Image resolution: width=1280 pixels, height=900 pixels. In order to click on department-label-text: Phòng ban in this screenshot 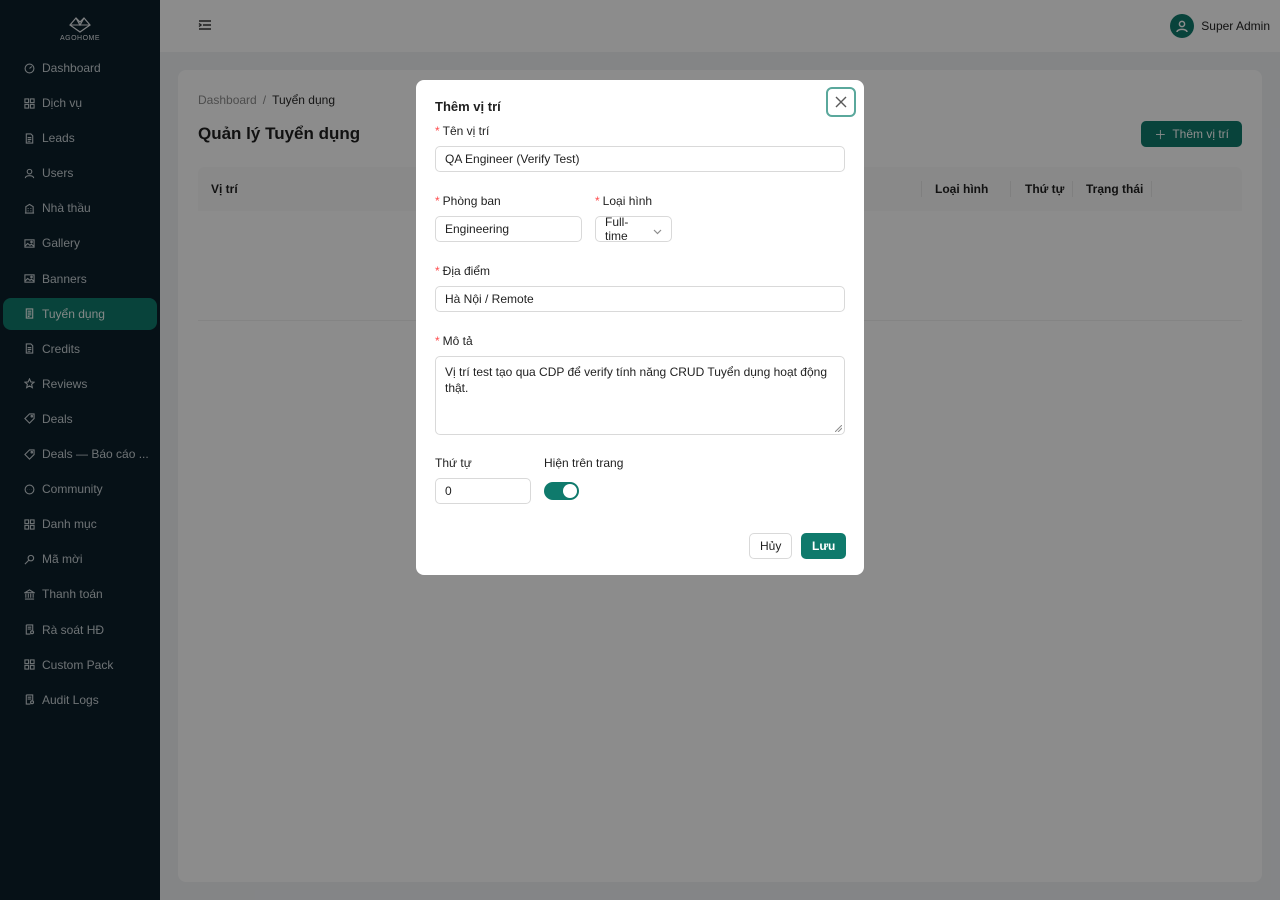, I will do `click(471, 201)`.